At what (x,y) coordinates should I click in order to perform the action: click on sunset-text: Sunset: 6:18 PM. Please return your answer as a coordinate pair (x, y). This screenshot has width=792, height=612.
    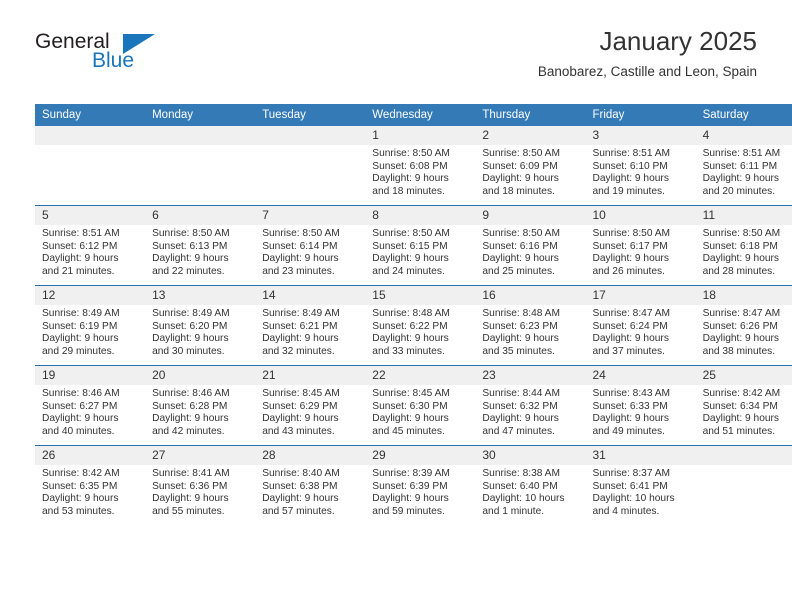
    Looking at the image, I should click on (740, 246).